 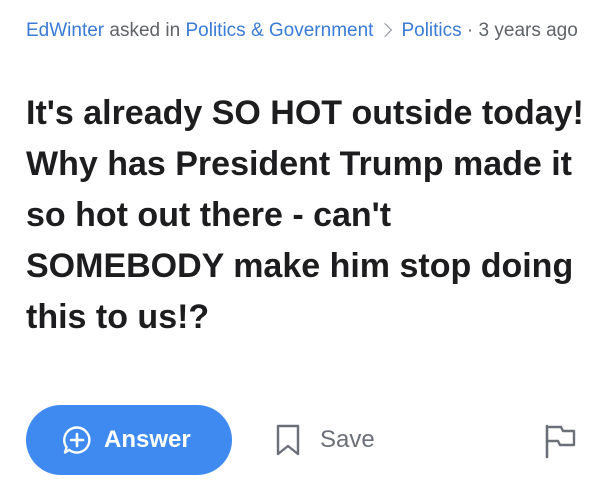 I want to click on answer-button-label: Answer, so click(x=147, y=439).